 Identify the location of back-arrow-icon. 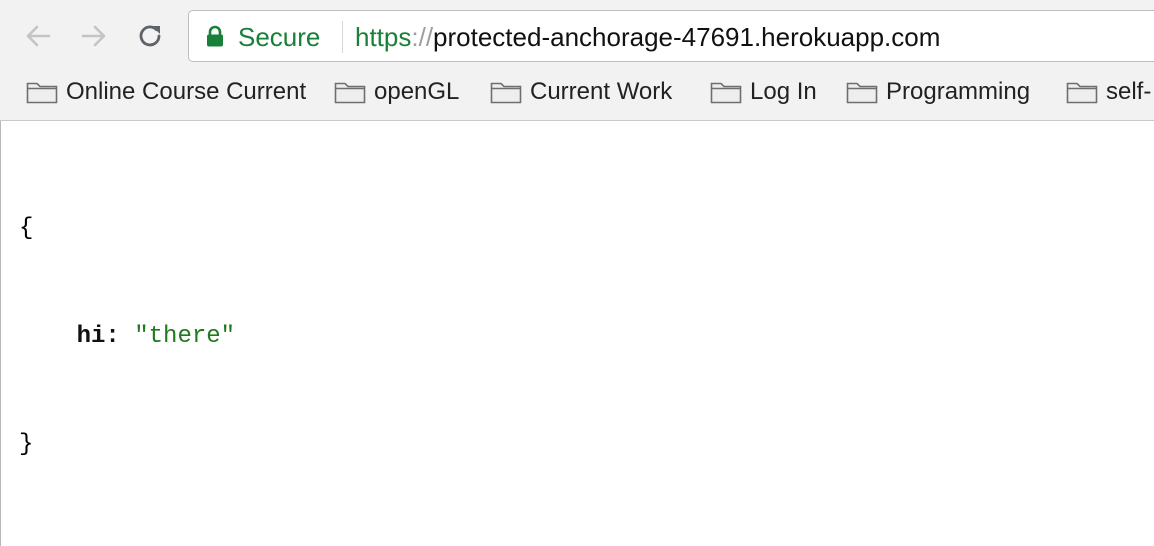
(38, 36).